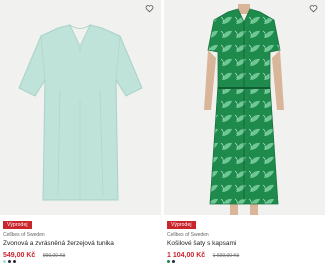 Image resolution: width=325 pixels, height=270 pixels. I want to click on product-old-price: 999,00 Kč, so click(54, 256).